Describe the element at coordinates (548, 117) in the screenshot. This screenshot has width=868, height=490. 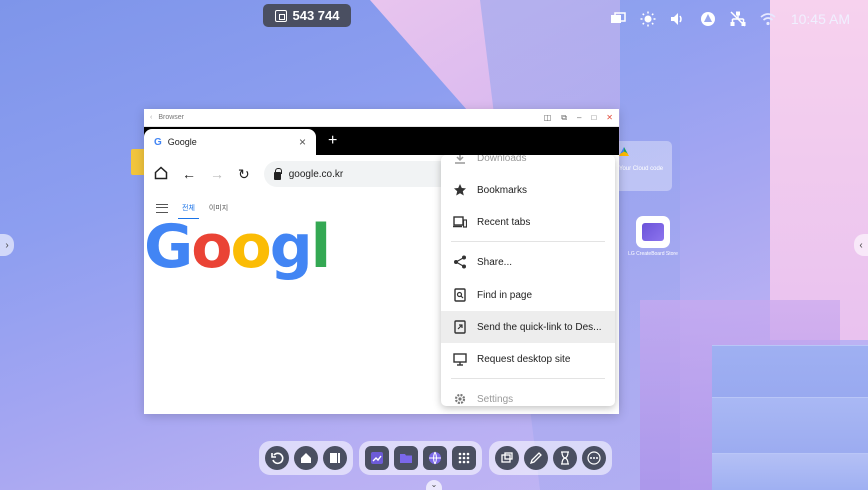
I see `split-view-icon: ◫` at that location.